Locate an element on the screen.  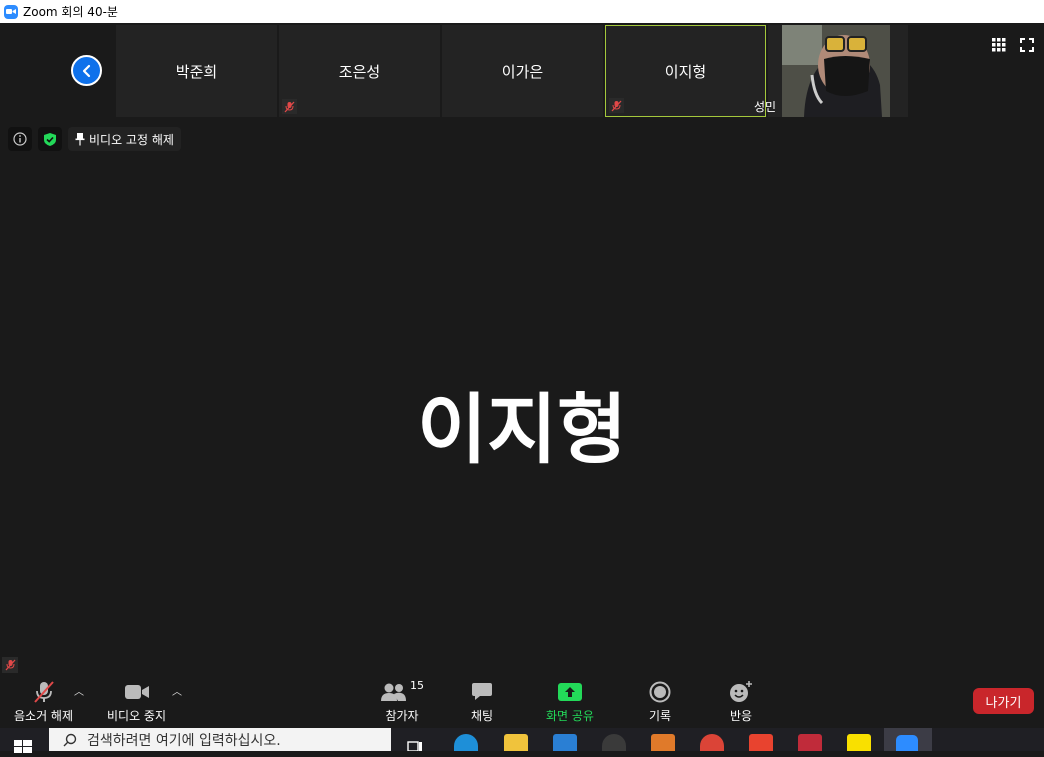
title-bar: Zoom 회의 40-분 is located at coordinates (522, 11).